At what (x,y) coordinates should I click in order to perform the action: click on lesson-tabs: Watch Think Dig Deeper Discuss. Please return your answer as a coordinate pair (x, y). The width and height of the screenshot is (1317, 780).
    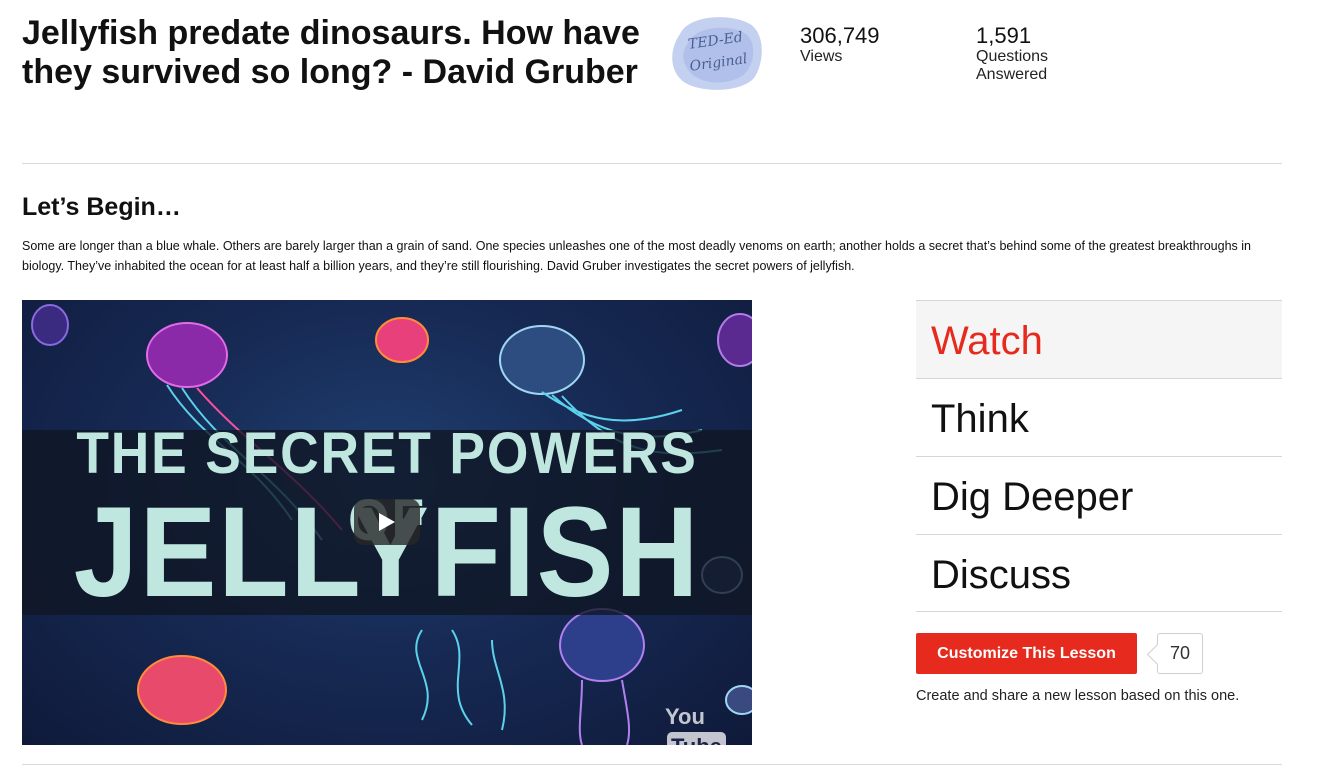
    Looking at the image, I should click on (1099, 456).